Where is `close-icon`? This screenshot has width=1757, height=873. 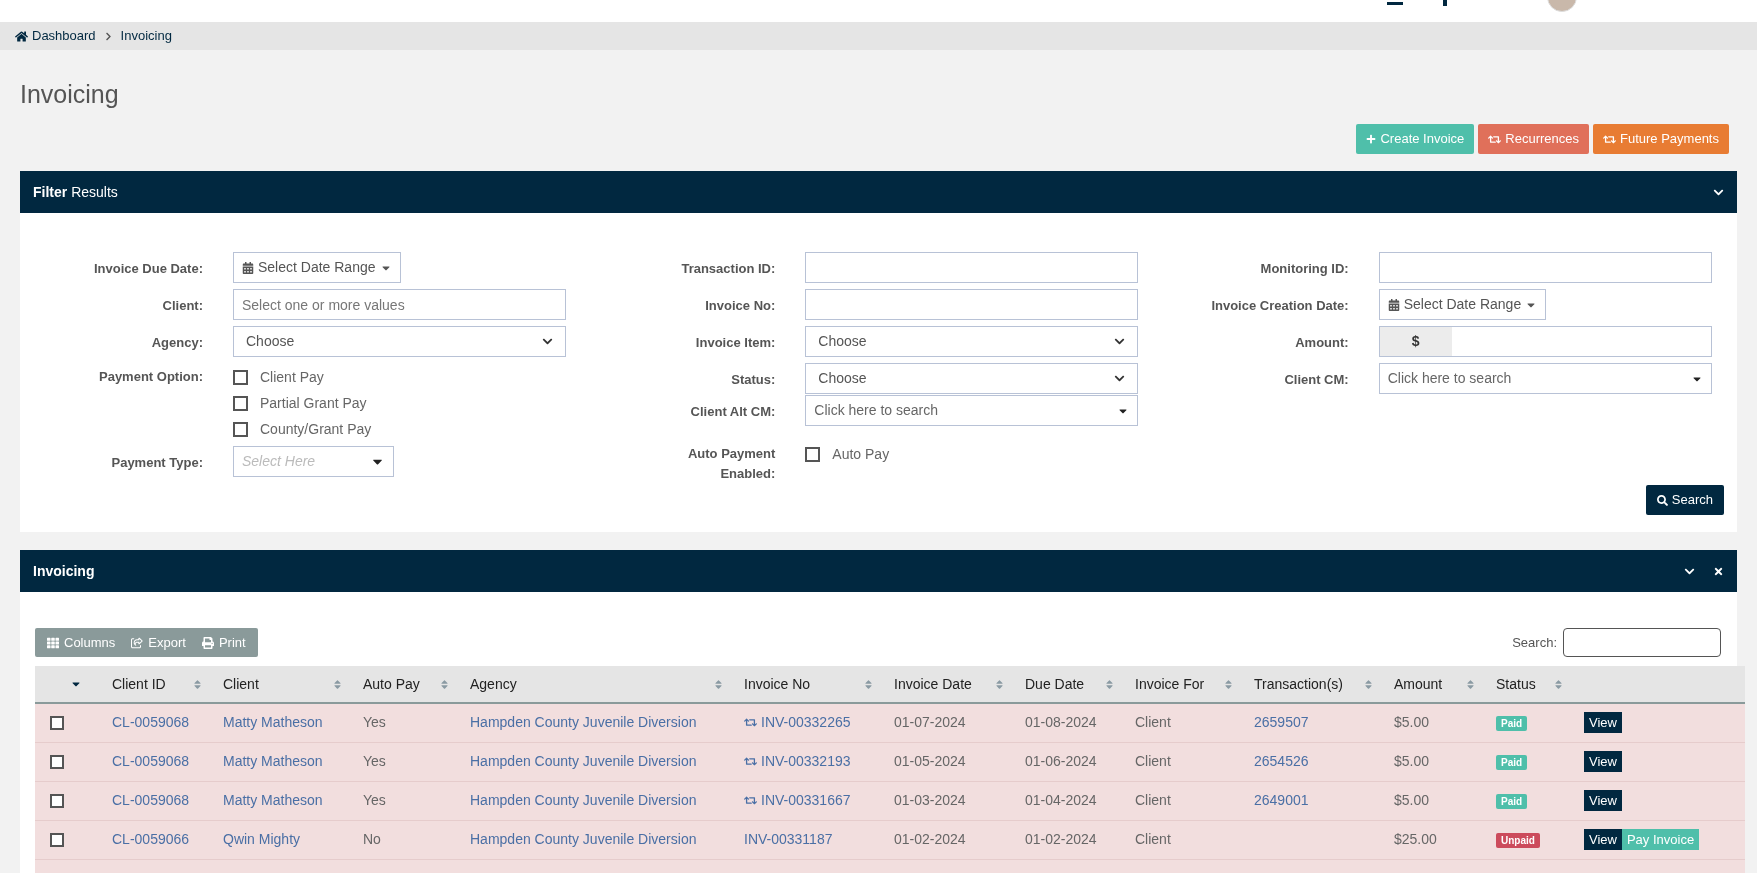
close-icon is located at coordinates (1718, 571).